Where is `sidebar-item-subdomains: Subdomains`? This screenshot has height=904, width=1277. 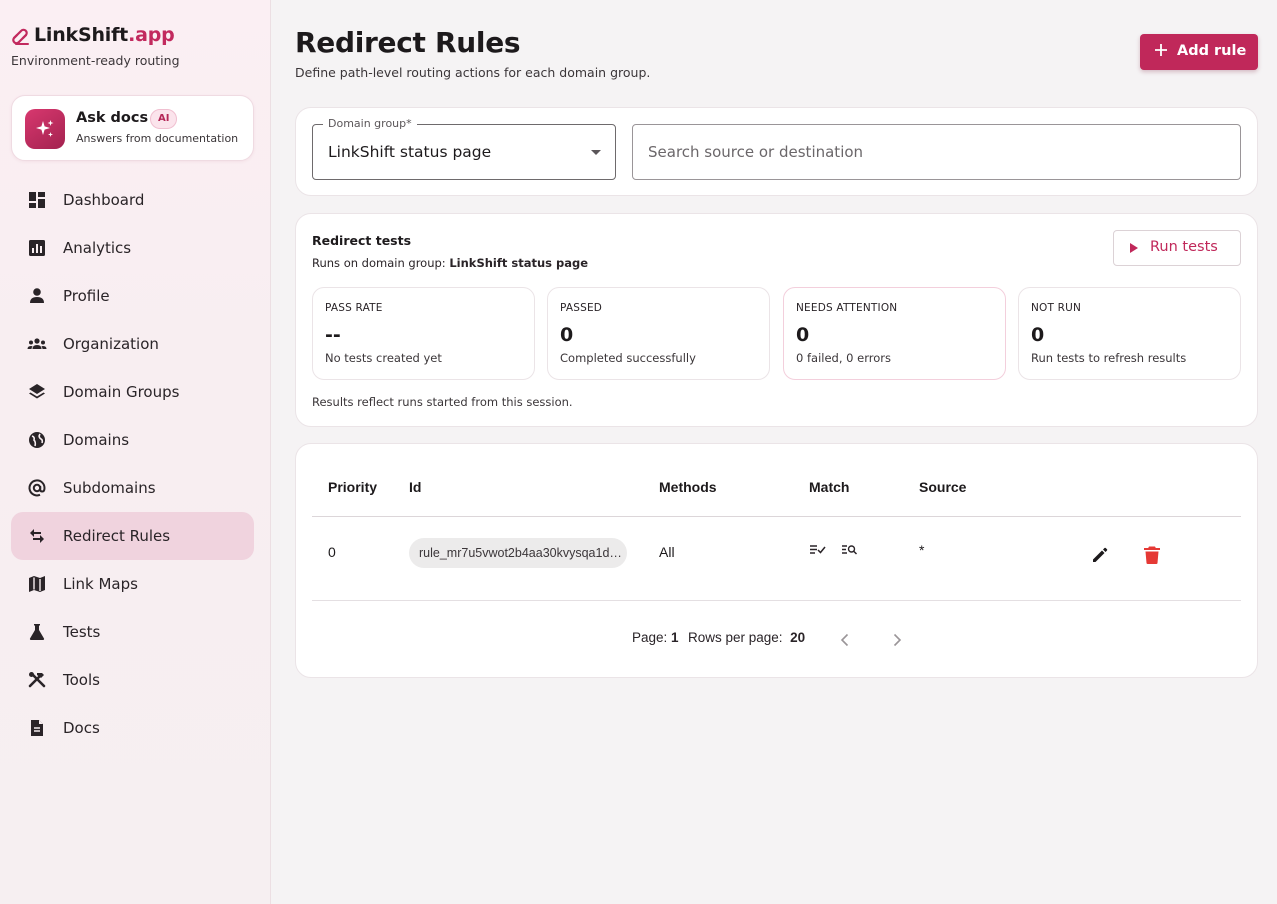
sidebar-item-subdomains: Subdomains is located at coordinates (132, 488).